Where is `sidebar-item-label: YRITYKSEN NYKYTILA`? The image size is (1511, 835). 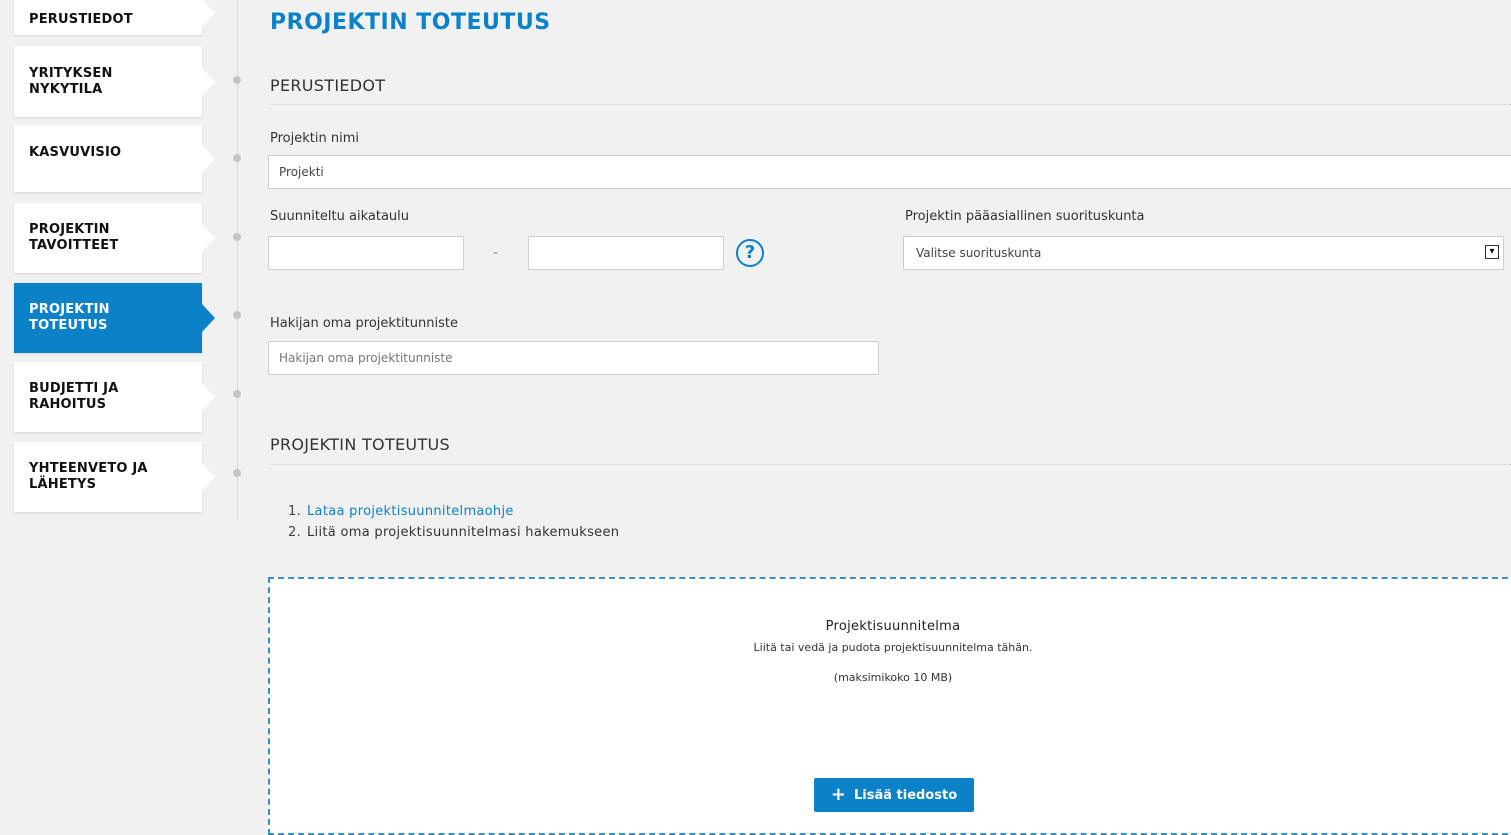 sidebar-item-label: YRITYKSEN NYKYTILA is located at coordinates (71, 81).